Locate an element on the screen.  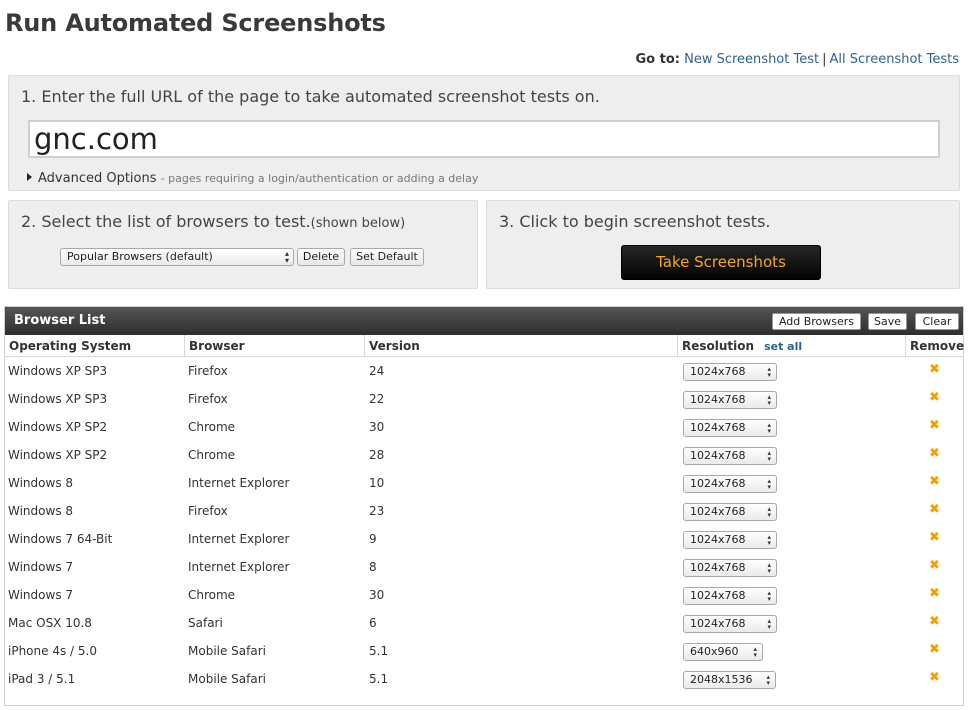
url-input is located at coordinates (484, 139).